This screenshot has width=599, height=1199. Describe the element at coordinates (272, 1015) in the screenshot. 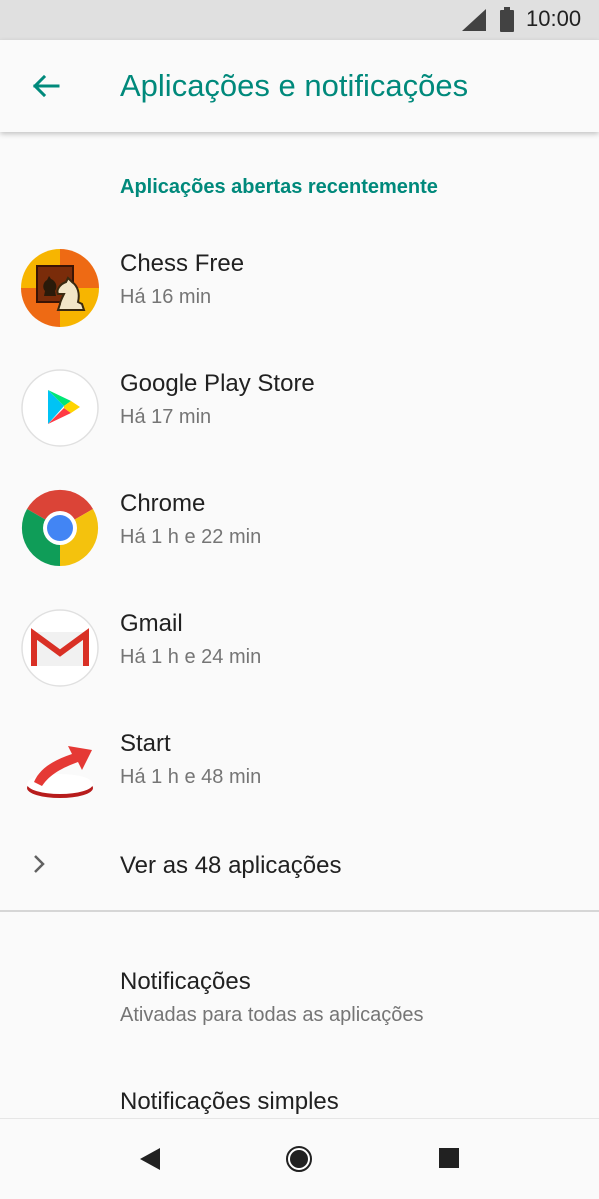

I see `setting-summary: Ativadas para todas as aplicações` at that location.